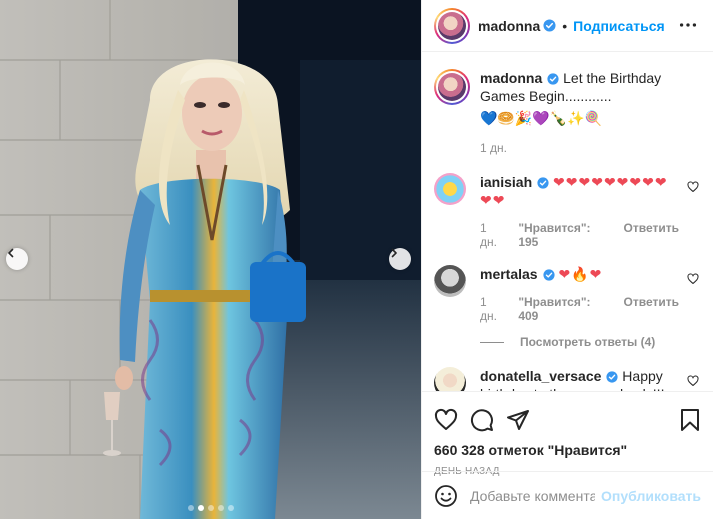  I want to click on share-button, so click(518, 420).